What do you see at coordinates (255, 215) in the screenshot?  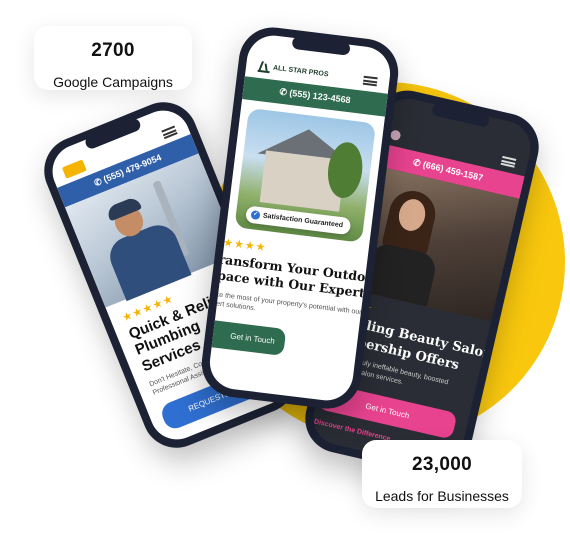 I see `check-icon: ✓` at bounding box center [255, 215].